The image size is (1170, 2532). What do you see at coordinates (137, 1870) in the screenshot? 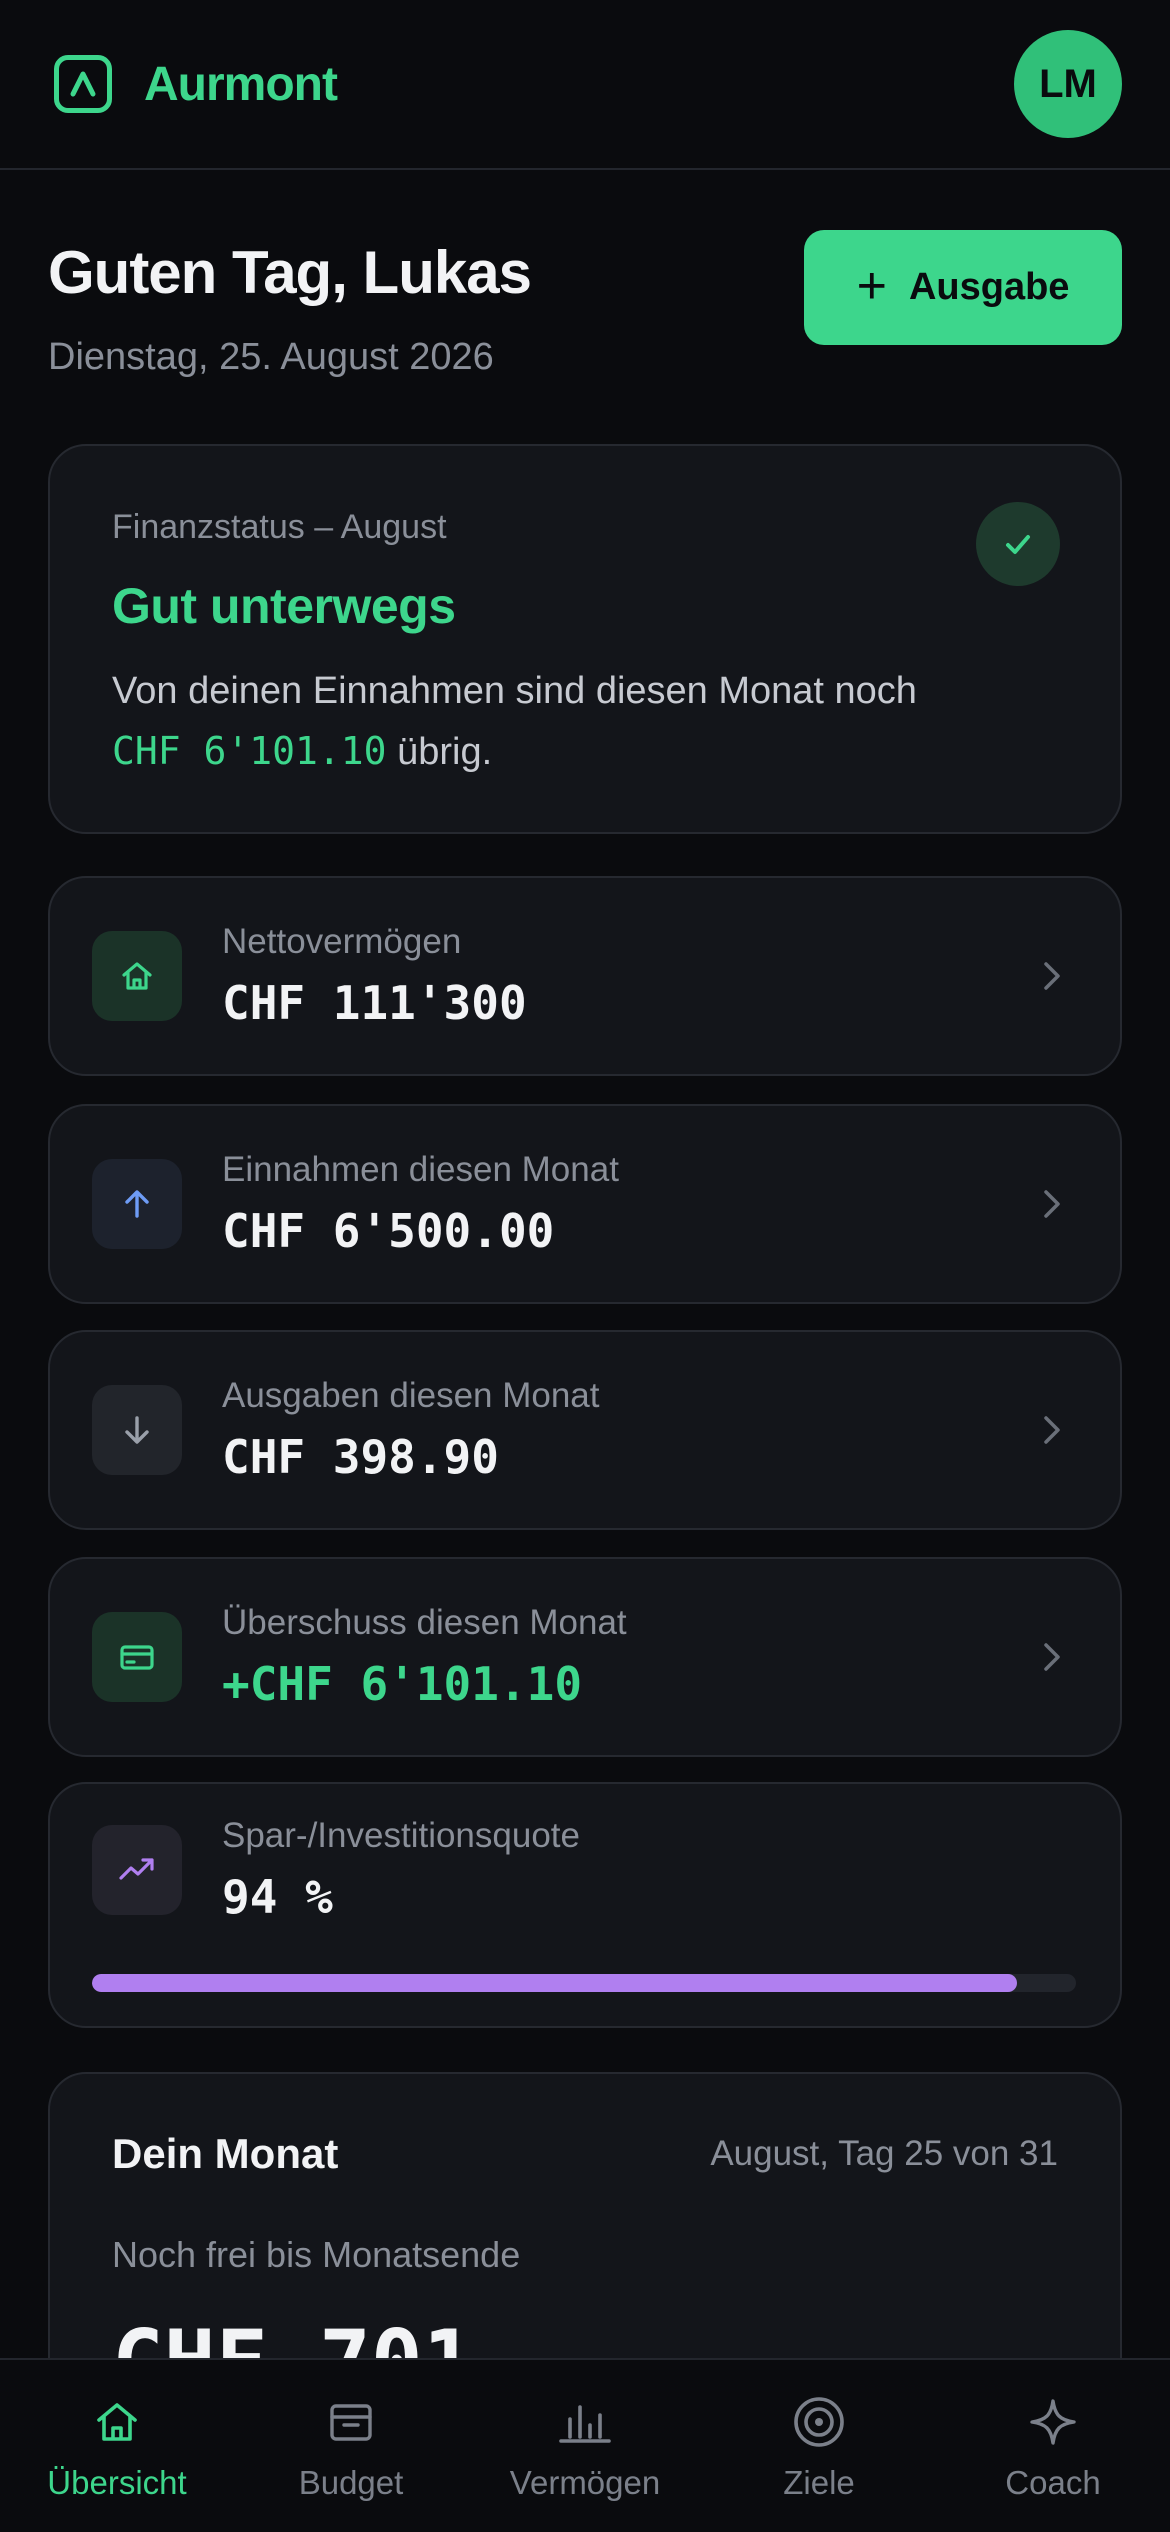
I see `trending-up-icon` at bounding box center [137, 1870].